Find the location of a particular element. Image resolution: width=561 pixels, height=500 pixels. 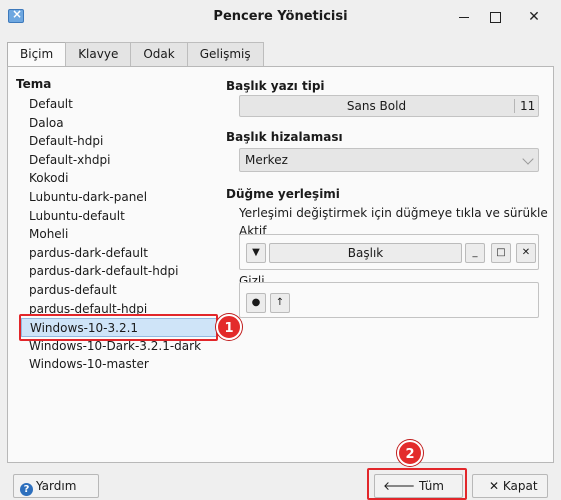

title-alignment-select: Merkez is located at coordinates (389, 160).